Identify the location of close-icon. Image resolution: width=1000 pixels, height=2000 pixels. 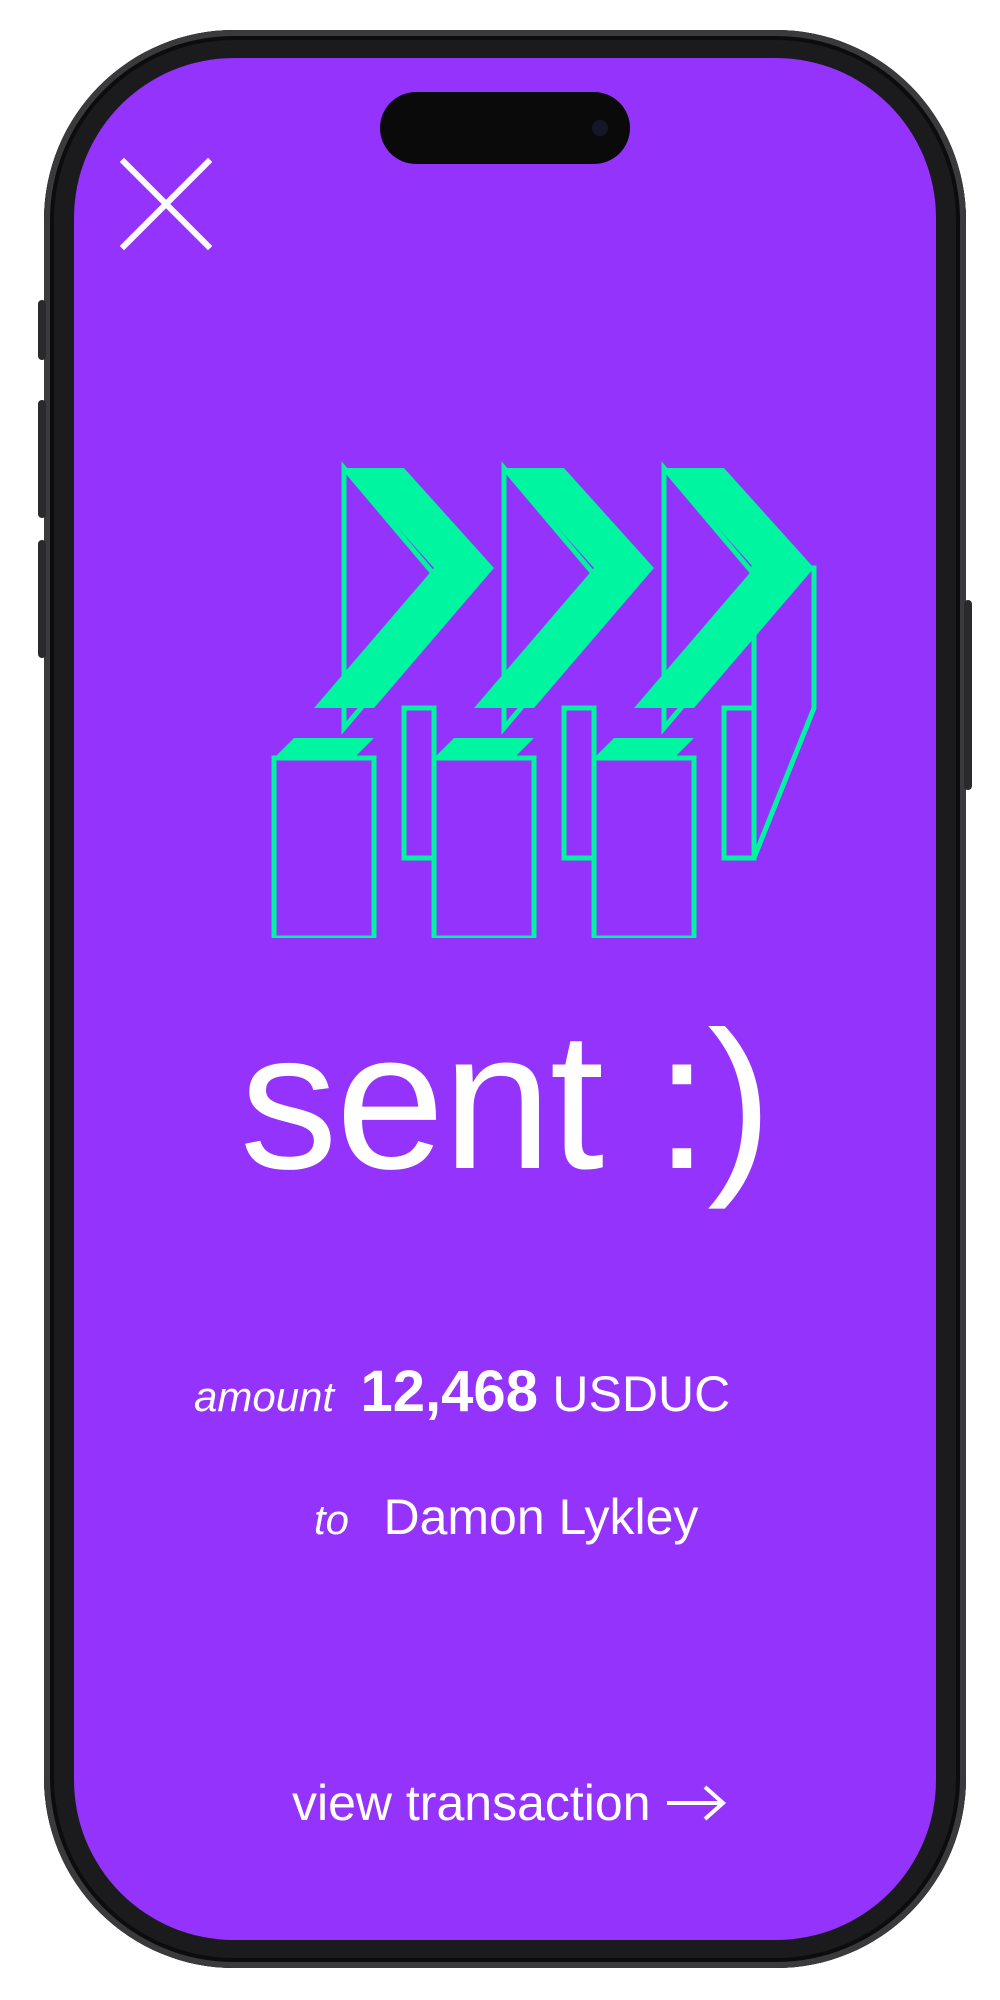
(166, 204).